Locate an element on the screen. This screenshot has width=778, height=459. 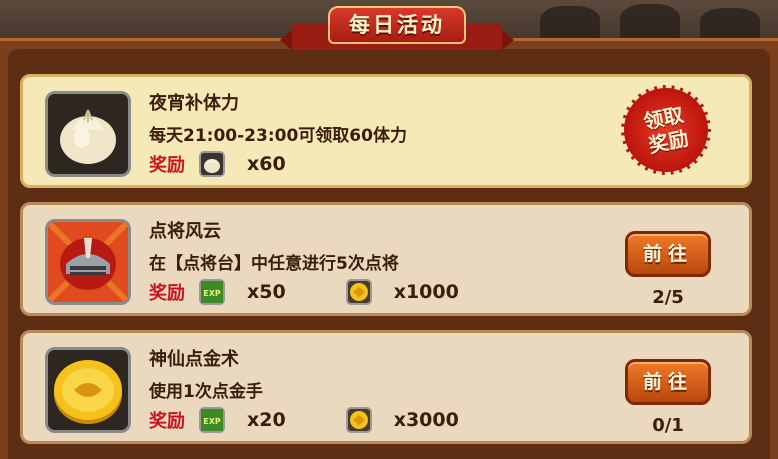
claim-reward-button: 领取 奖励 is located at coordinates (666, 130).